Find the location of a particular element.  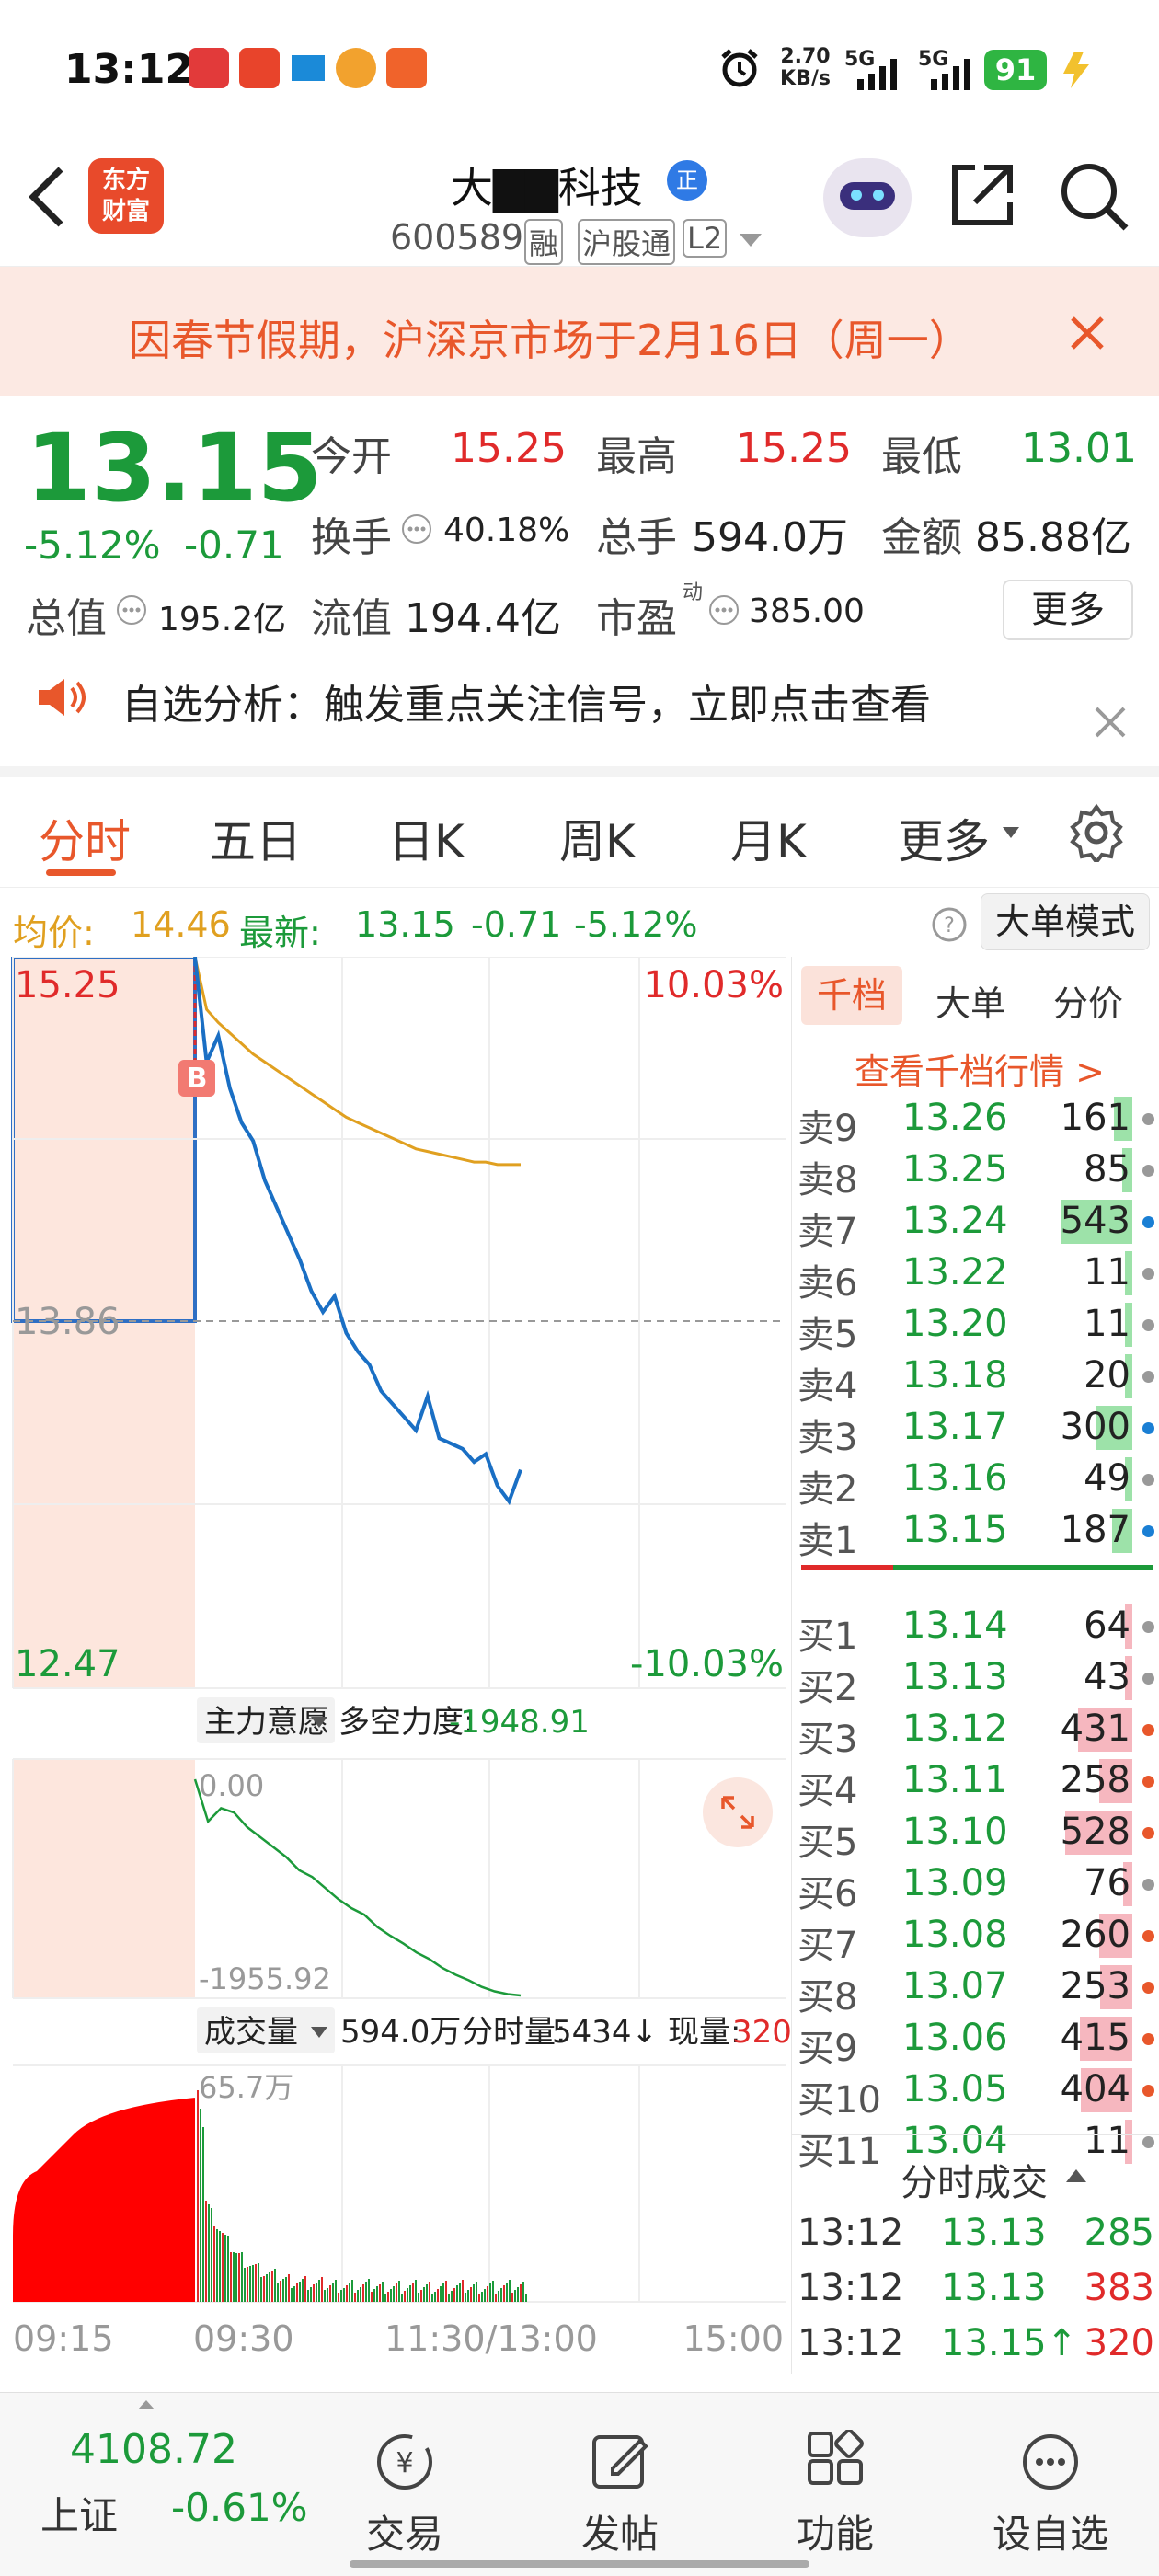

dropdown-arrow-icon is located at coordinates (750, 239).